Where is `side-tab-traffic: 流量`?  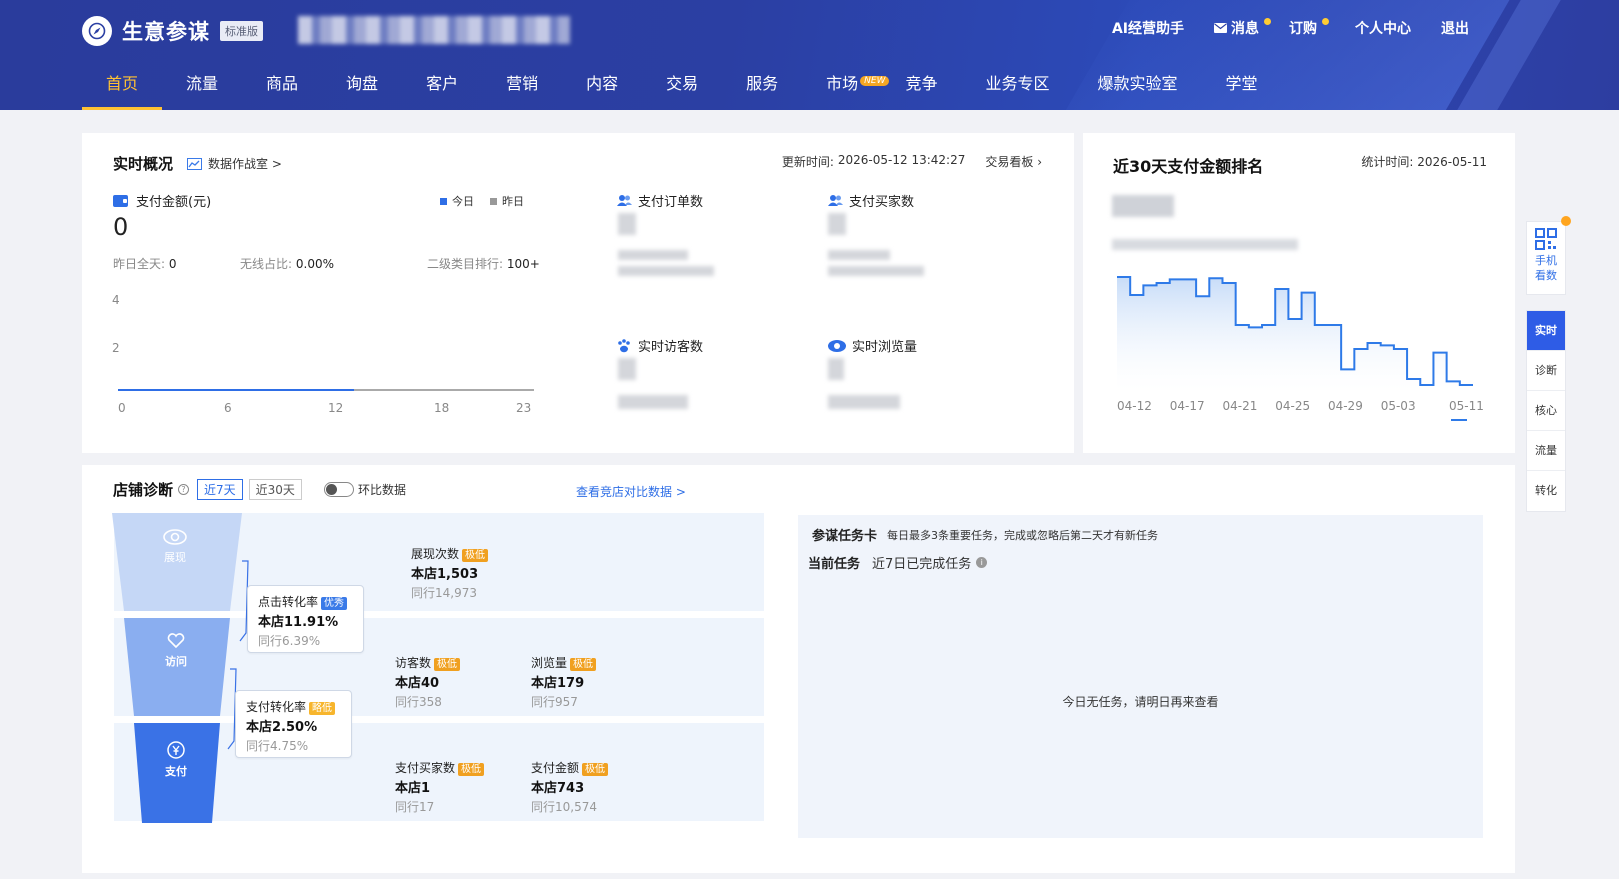
side-tab-traffic: 流量 is located at coordinates (1546, 451).